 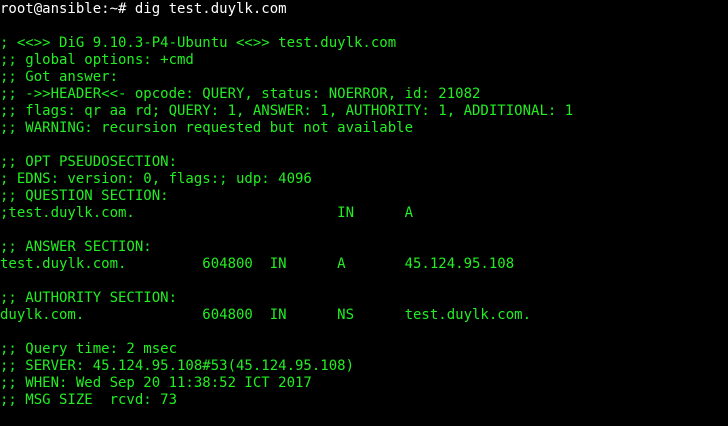 What do you see at coordinates (89, 162) in the screenshot?
I see `output-line: ;; OPT PSEUDOSECTION:` at bounding box center [89, 162].